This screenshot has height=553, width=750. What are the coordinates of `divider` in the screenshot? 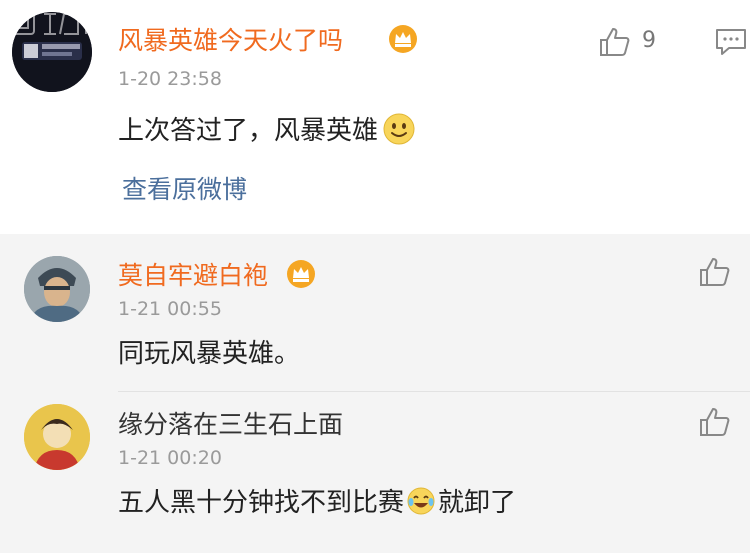 It's located at (434, 391).